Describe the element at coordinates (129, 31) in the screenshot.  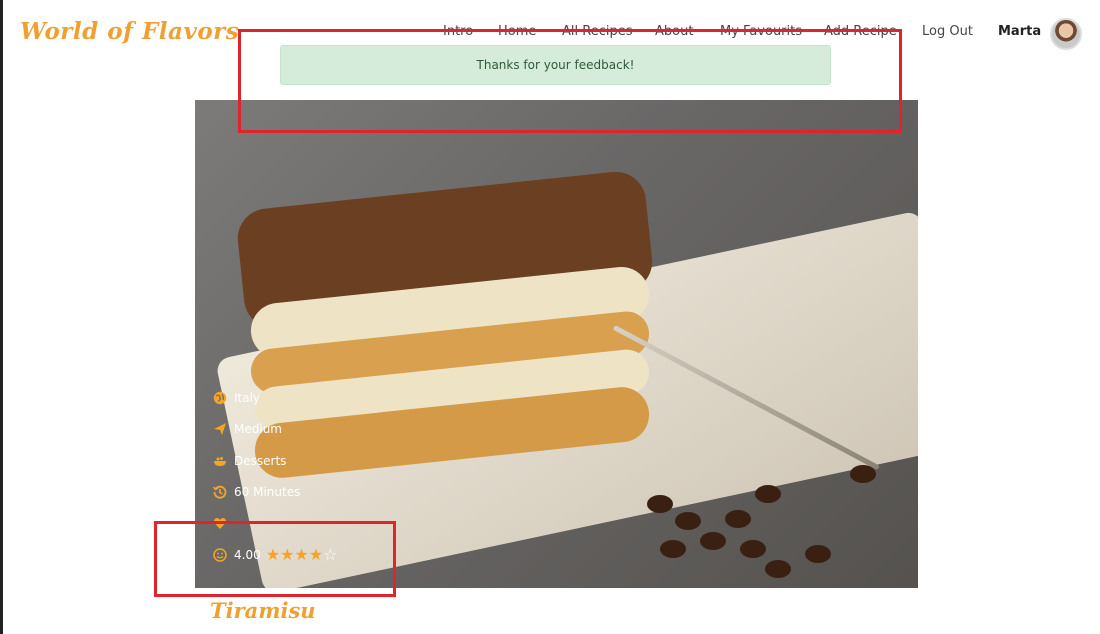
I see `site-logo: World of Flavors` at that location.